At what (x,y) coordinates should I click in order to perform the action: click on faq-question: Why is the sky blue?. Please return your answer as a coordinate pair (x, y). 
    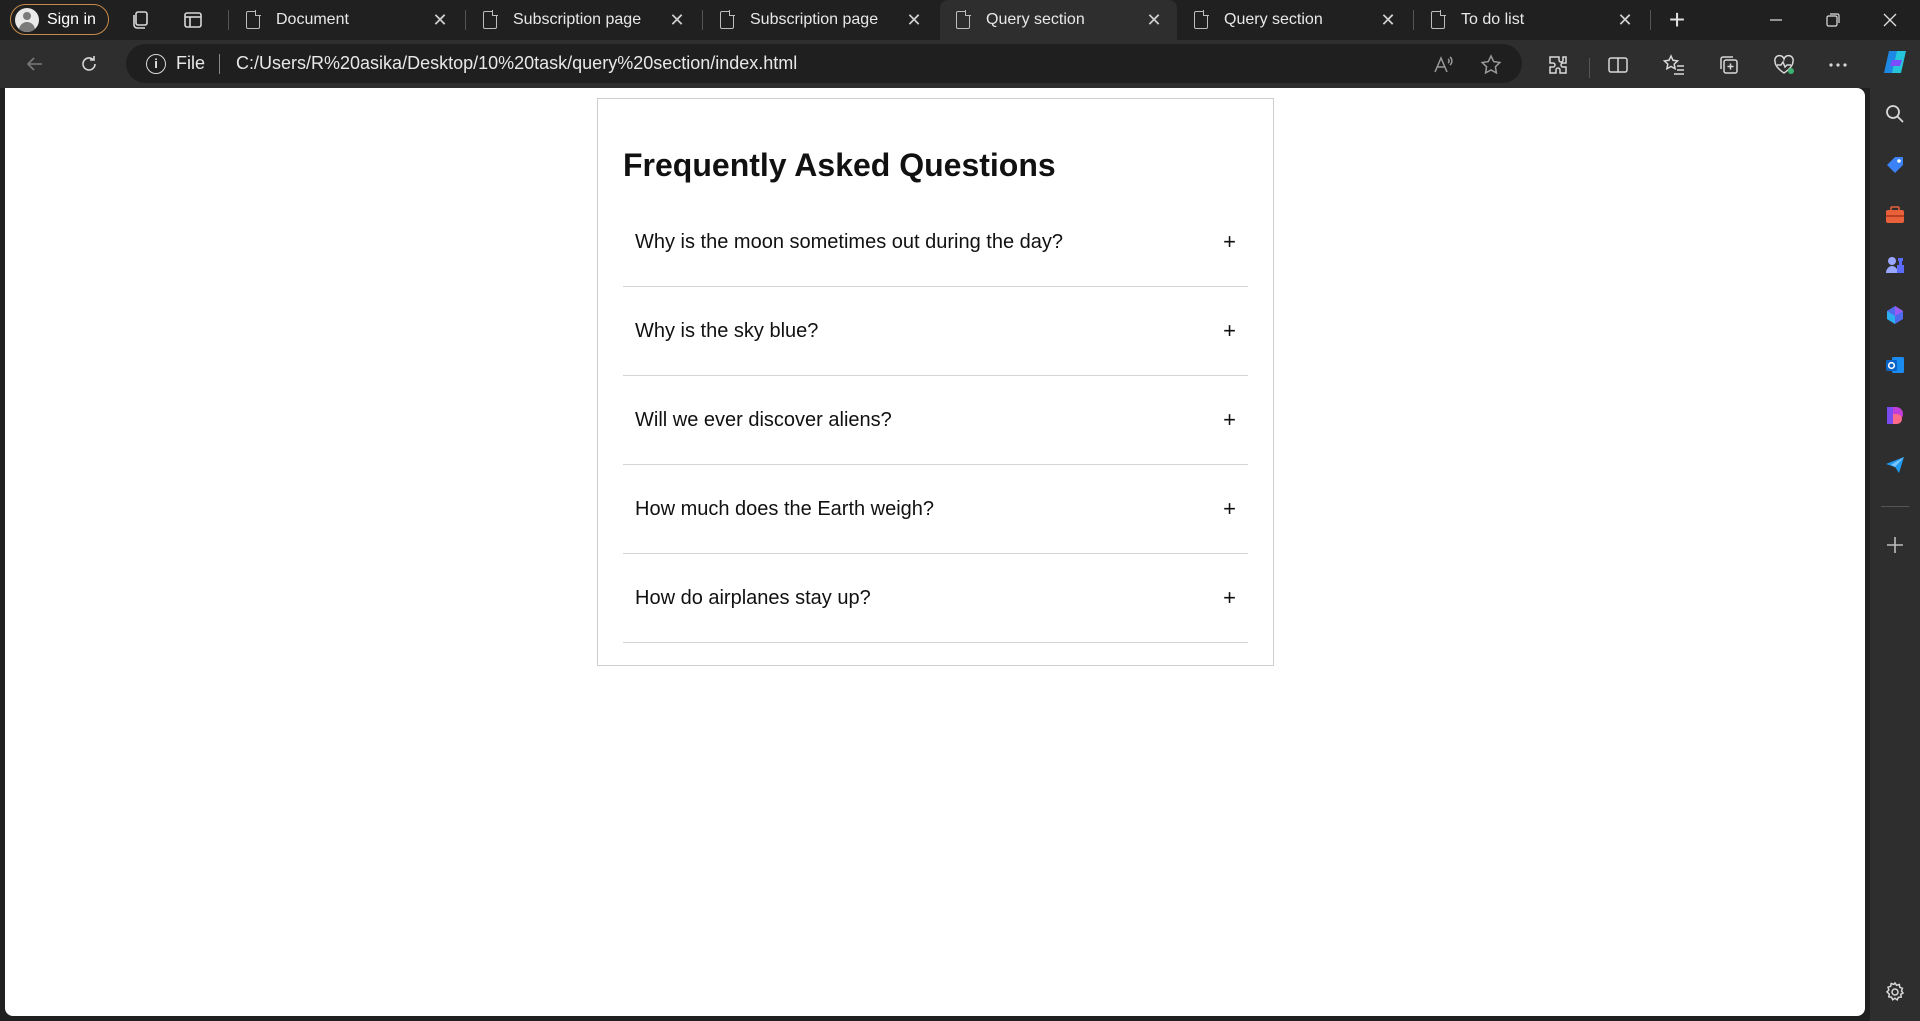
    Looking at the image, I should click on (727, 330).